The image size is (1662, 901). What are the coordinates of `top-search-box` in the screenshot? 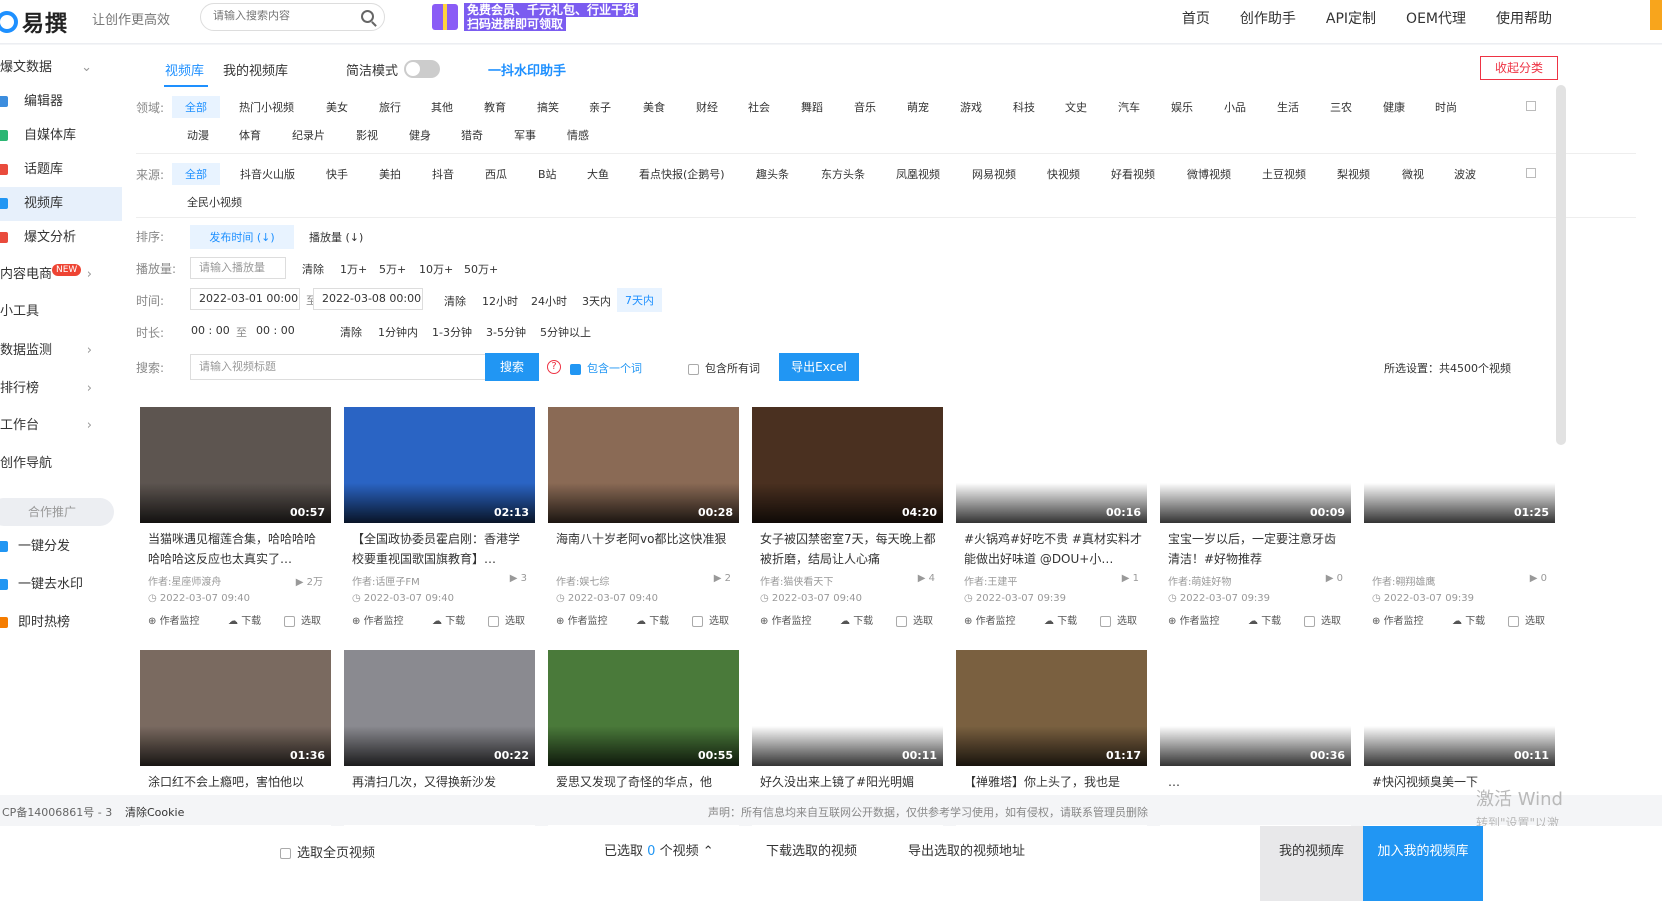 It's located at (292, 17).